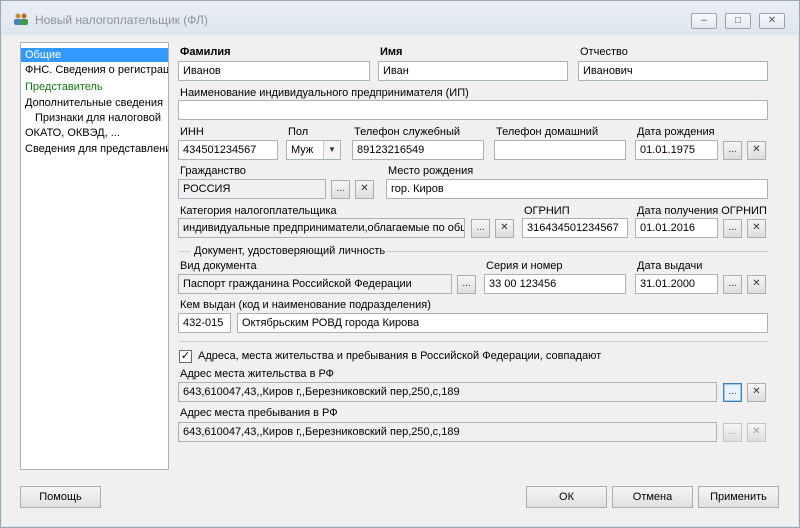 This screenshot has width=800, height=528. I want to click on ogrnip-label: ОГРНИП, so click(547, 211).